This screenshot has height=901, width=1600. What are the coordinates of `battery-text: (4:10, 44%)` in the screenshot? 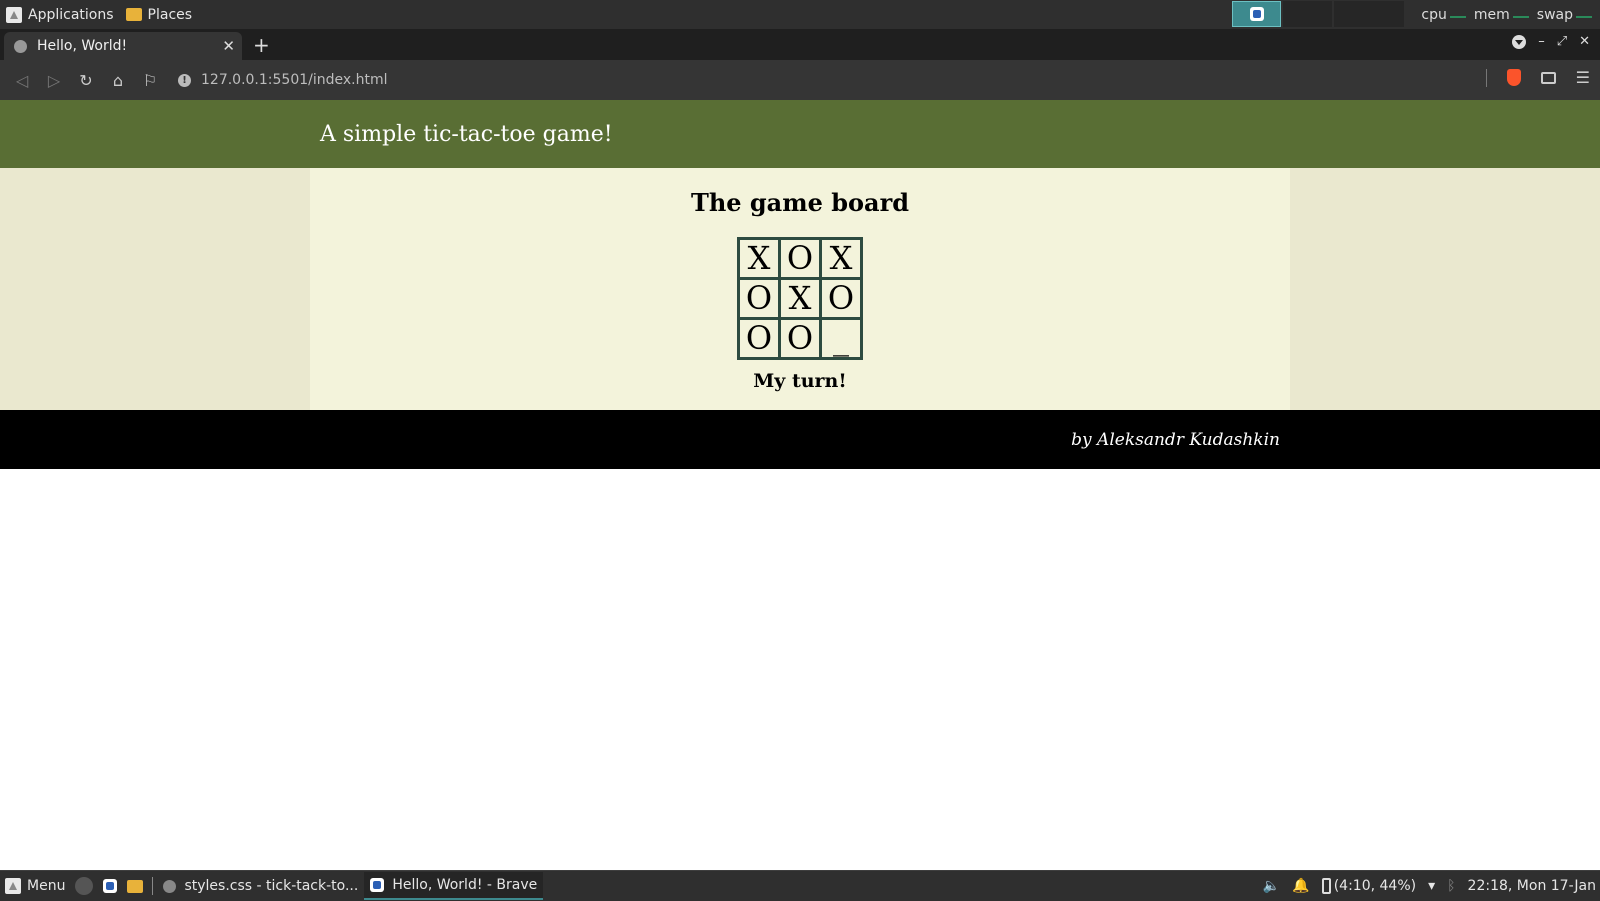 It's located at (1375, 886).